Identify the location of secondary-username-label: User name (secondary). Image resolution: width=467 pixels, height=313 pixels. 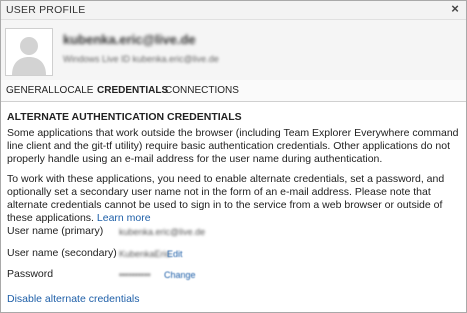
(62, 253).